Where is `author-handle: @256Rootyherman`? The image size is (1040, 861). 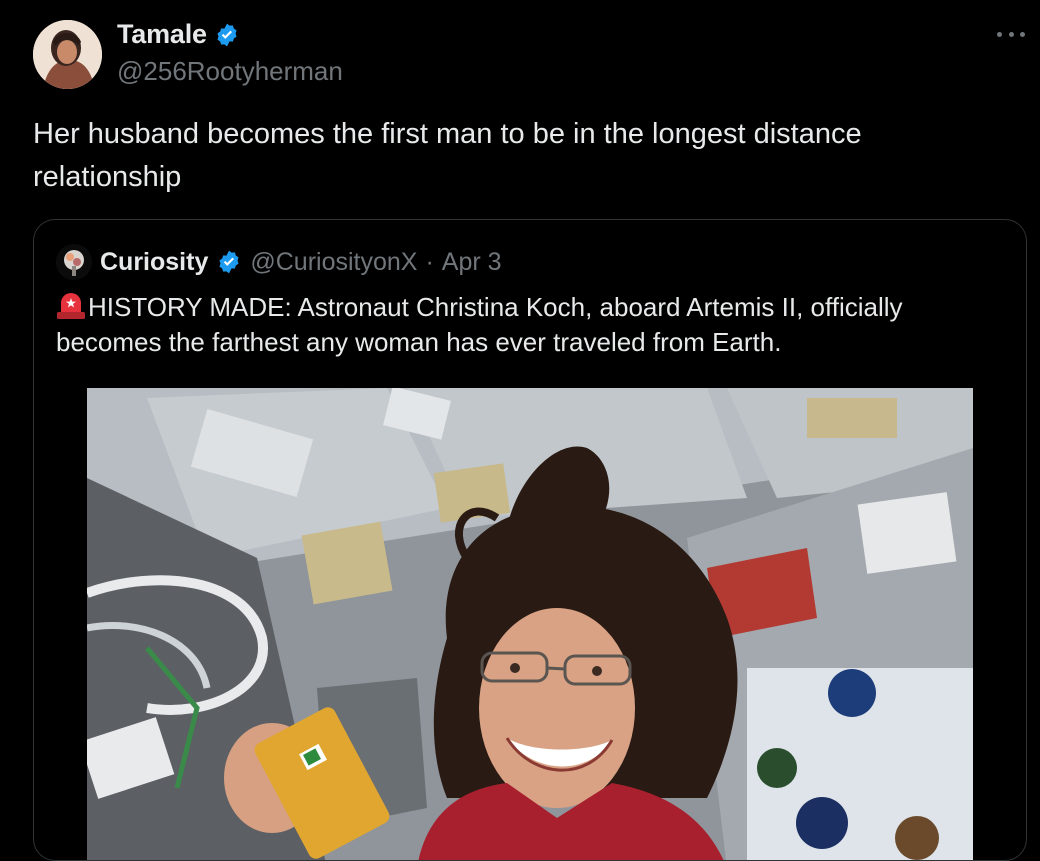
author-handle: @256Rootyherman is located at coordinates (230, 71).